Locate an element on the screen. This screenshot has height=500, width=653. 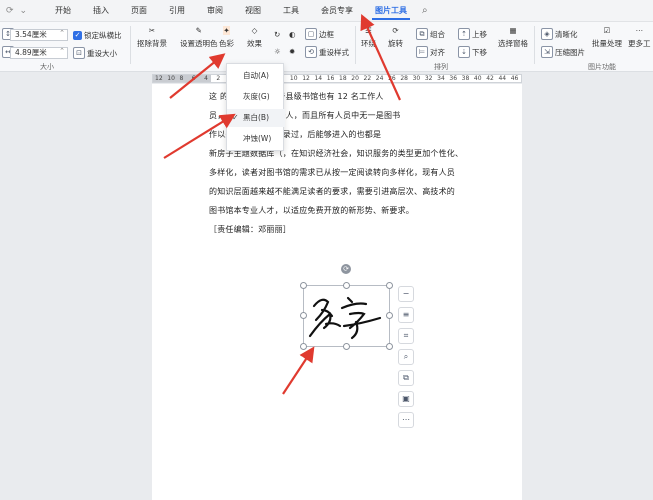
arrow-to-color-button is located at coordinates (197, 76).